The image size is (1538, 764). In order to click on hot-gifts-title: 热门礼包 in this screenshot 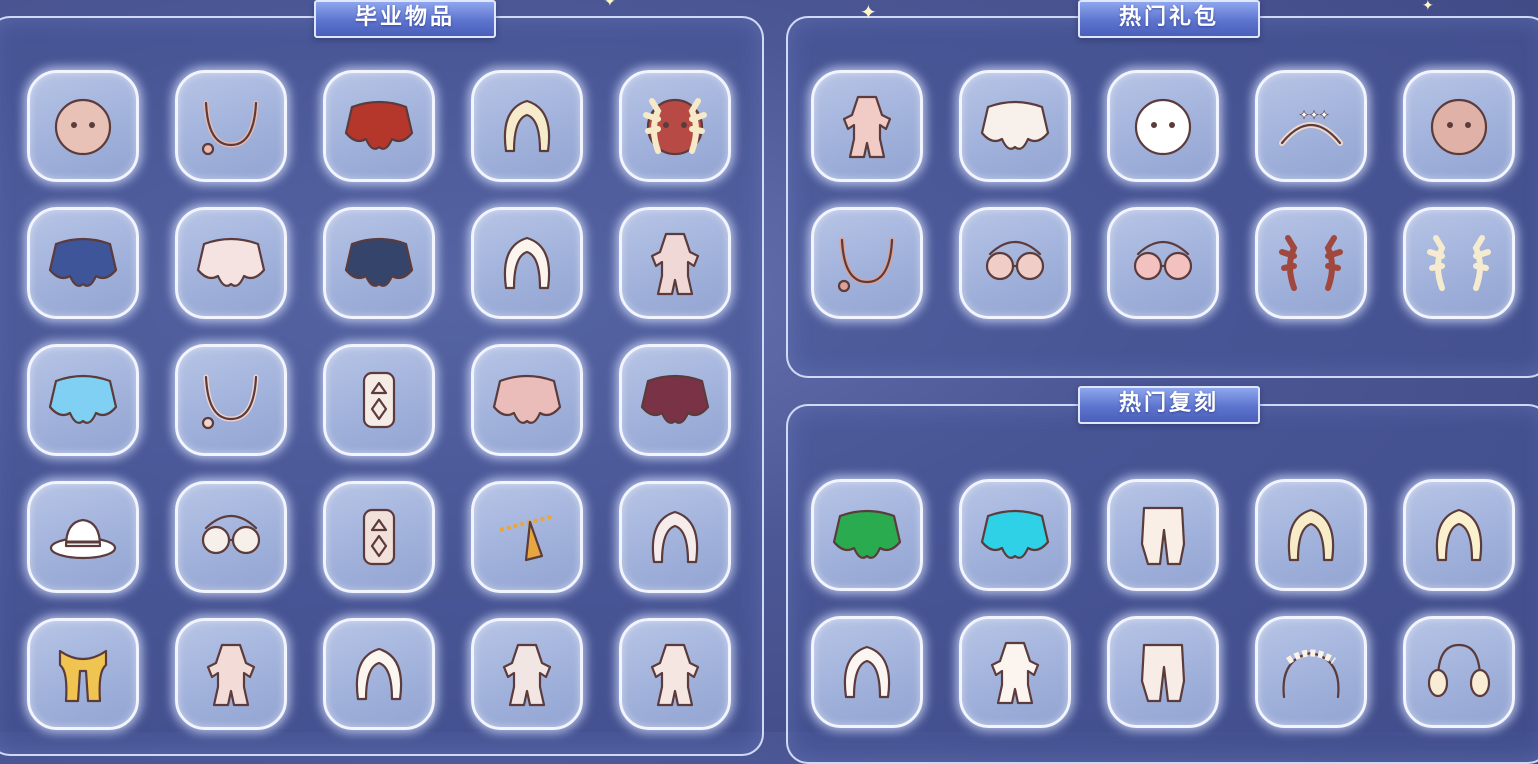, I will do `click(1169, 19)`.